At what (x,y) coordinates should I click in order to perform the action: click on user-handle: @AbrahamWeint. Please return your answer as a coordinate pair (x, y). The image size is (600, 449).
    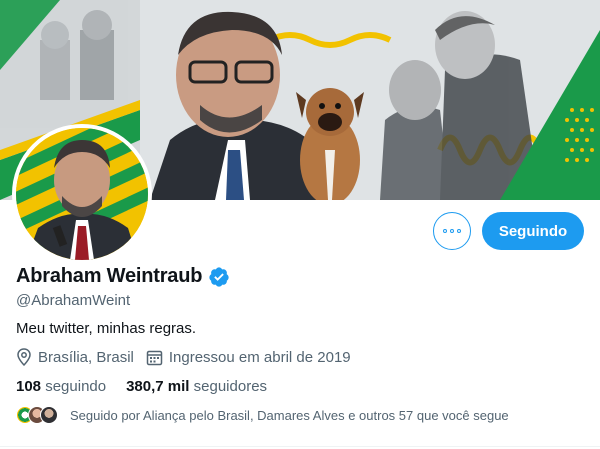
    Looking at the image, I should click on (73, 300).